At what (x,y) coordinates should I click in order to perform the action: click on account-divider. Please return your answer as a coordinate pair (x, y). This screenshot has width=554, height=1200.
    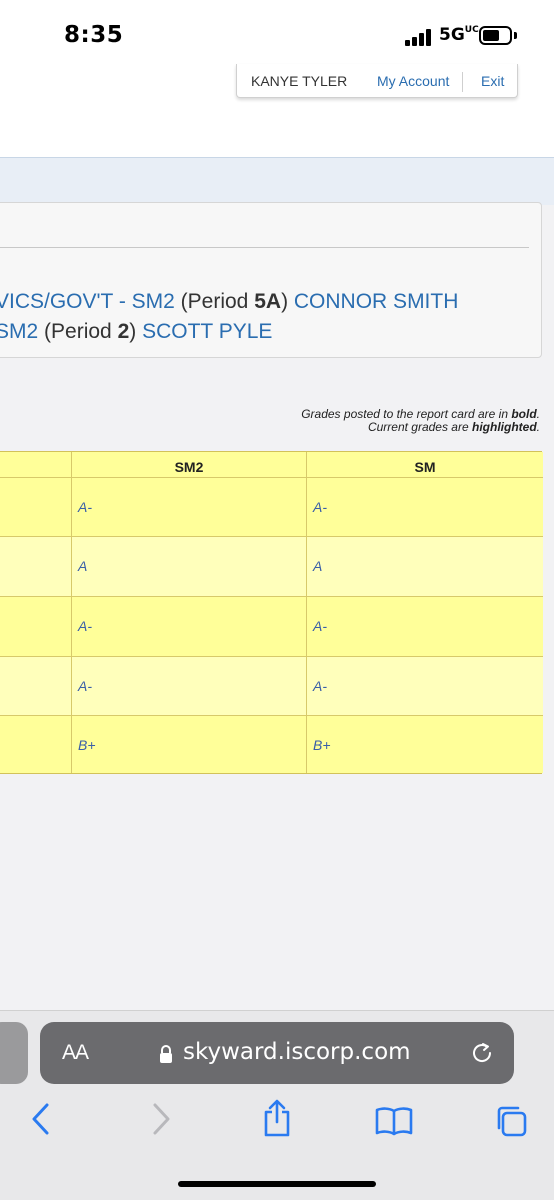
    Looking at the image, I should click on (462, 82).